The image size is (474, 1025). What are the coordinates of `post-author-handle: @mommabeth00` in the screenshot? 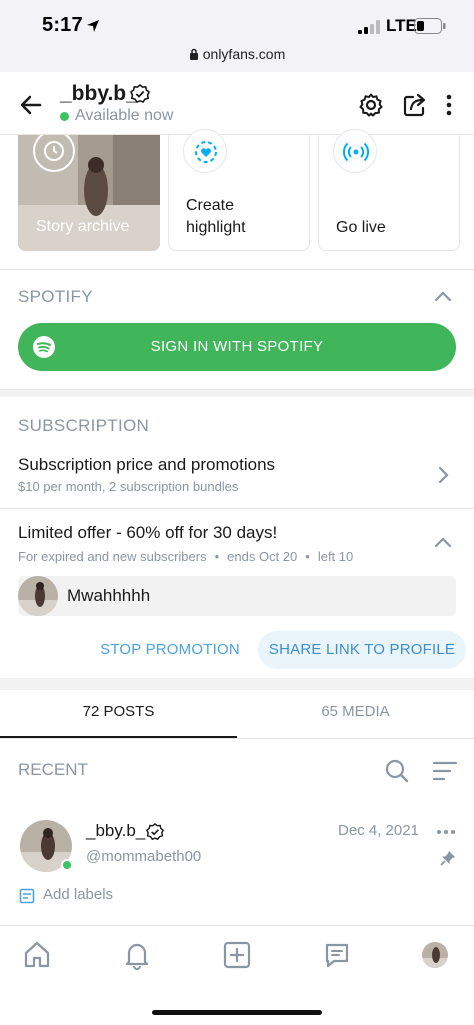 It's located at (143, 856).